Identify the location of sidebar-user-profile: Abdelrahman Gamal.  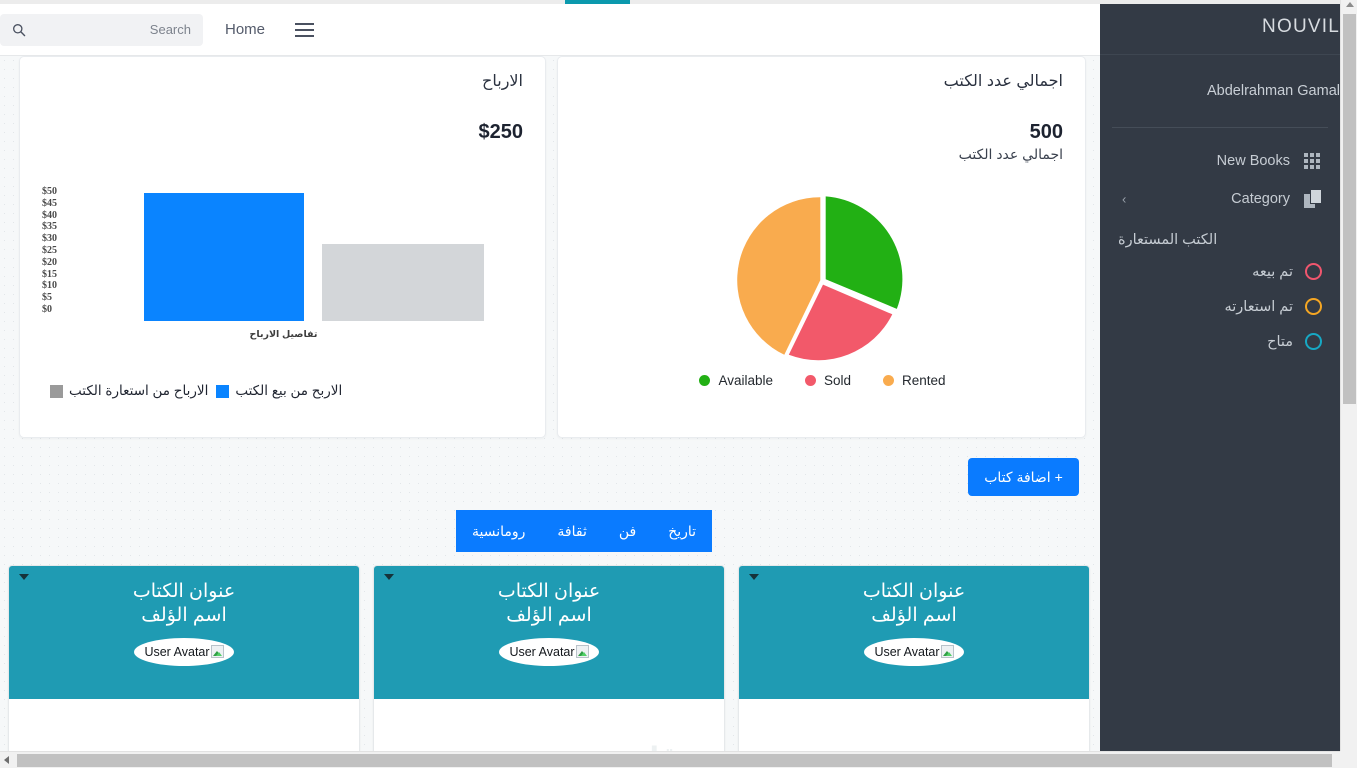
(1220, 91).